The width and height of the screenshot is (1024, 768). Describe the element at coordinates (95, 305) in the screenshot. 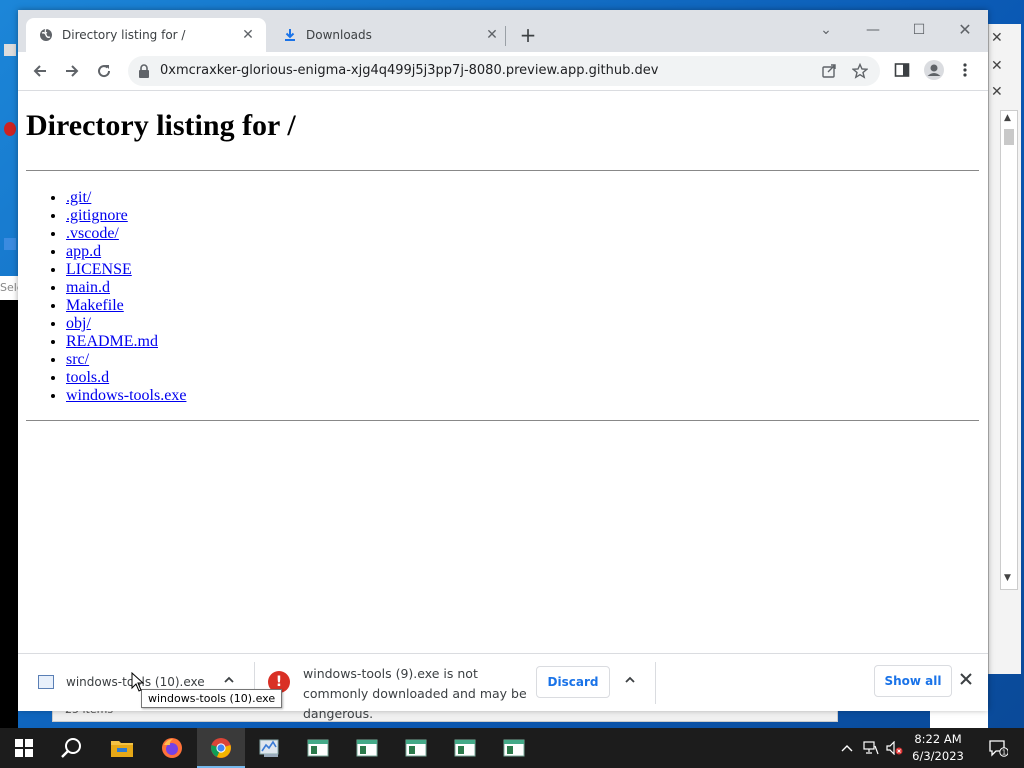

I see `file-link: Makefile` at that location.